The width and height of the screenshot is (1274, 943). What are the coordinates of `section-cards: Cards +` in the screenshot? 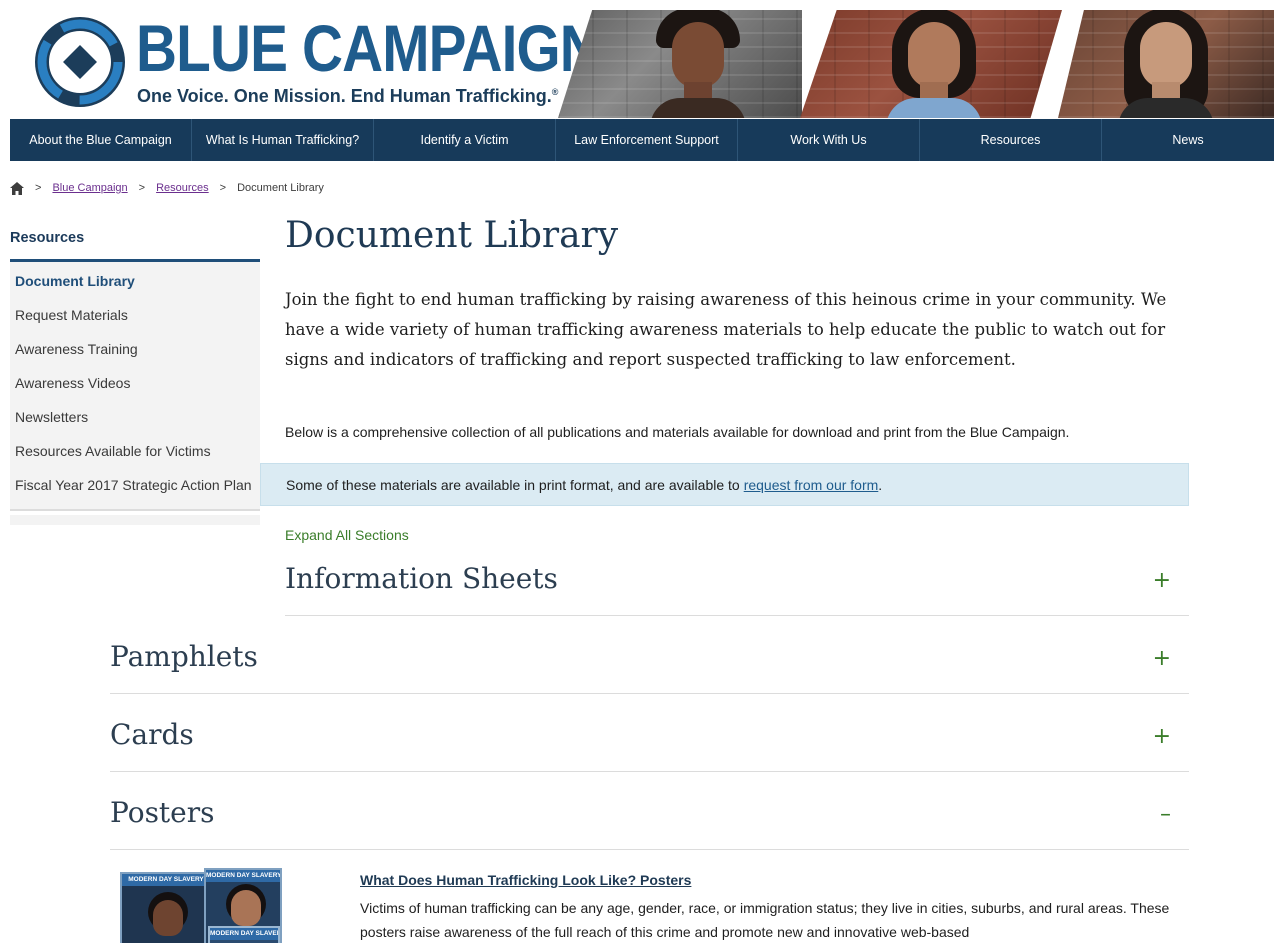 It's located at (649, 744).